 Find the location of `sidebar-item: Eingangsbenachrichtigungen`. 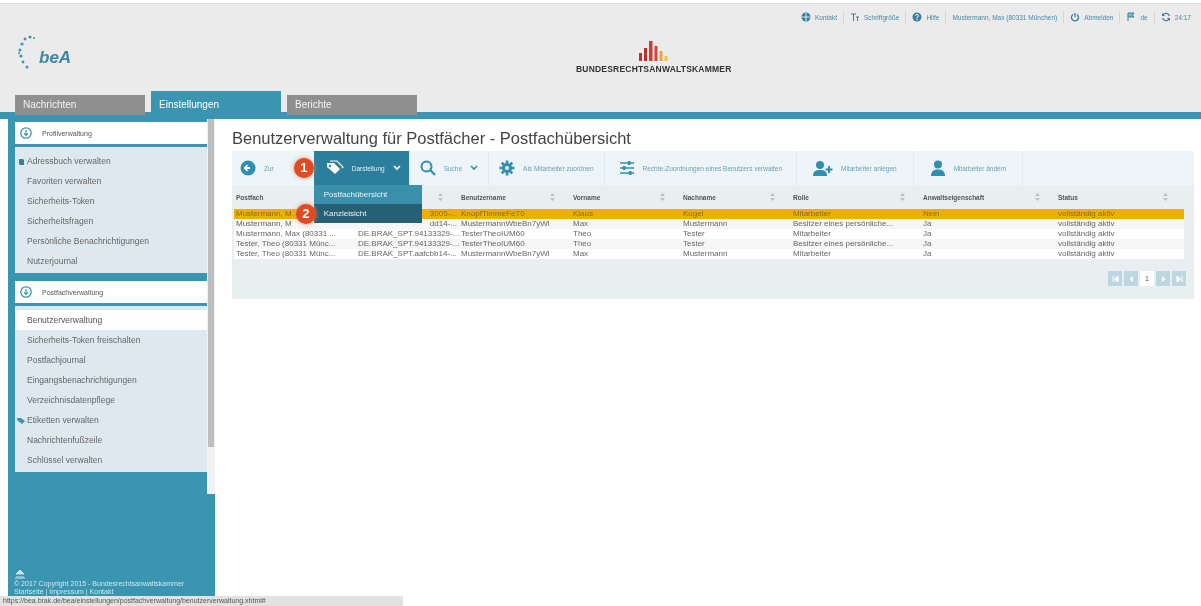

sidebar-item: Eingangsbenachrichtigungen is located at coordinates (111, 380).